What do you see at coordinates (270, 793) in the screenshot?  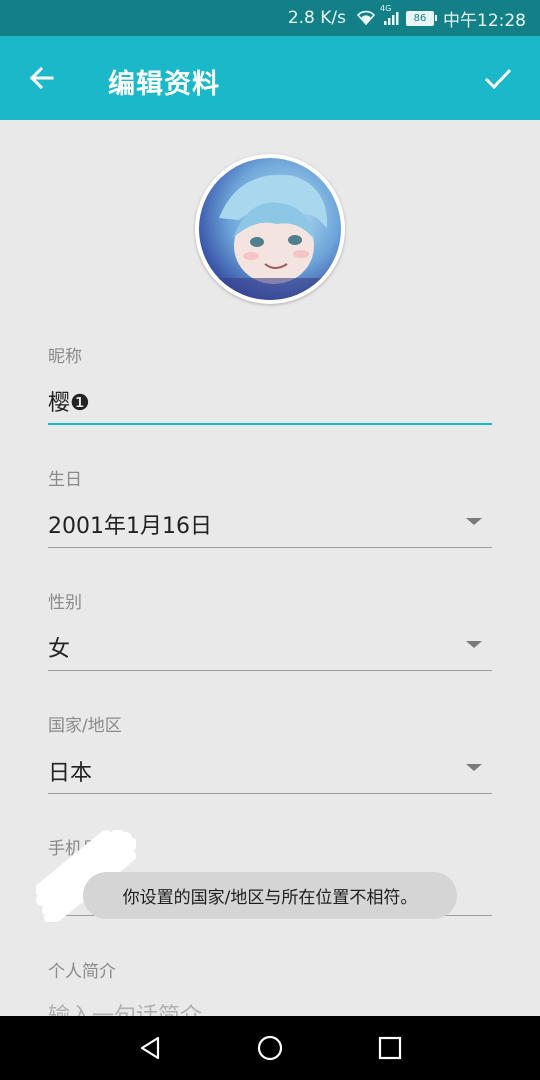 I see `region-underline` at bounding box center [270, 793].